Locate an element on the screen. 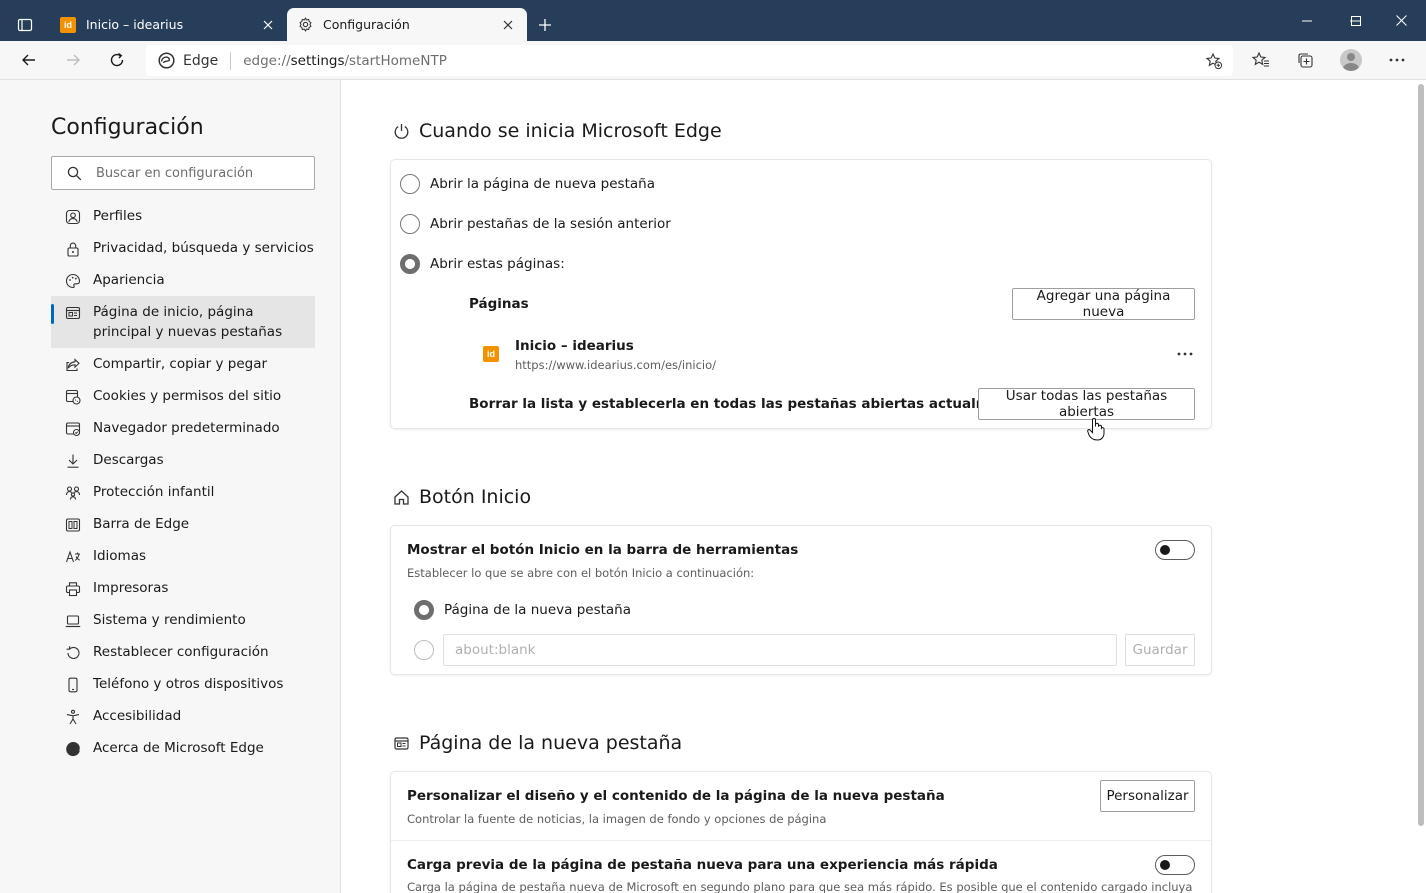 This screenshot has width=1426, height=893. scrollbar is located at coordinates (1421, 486).